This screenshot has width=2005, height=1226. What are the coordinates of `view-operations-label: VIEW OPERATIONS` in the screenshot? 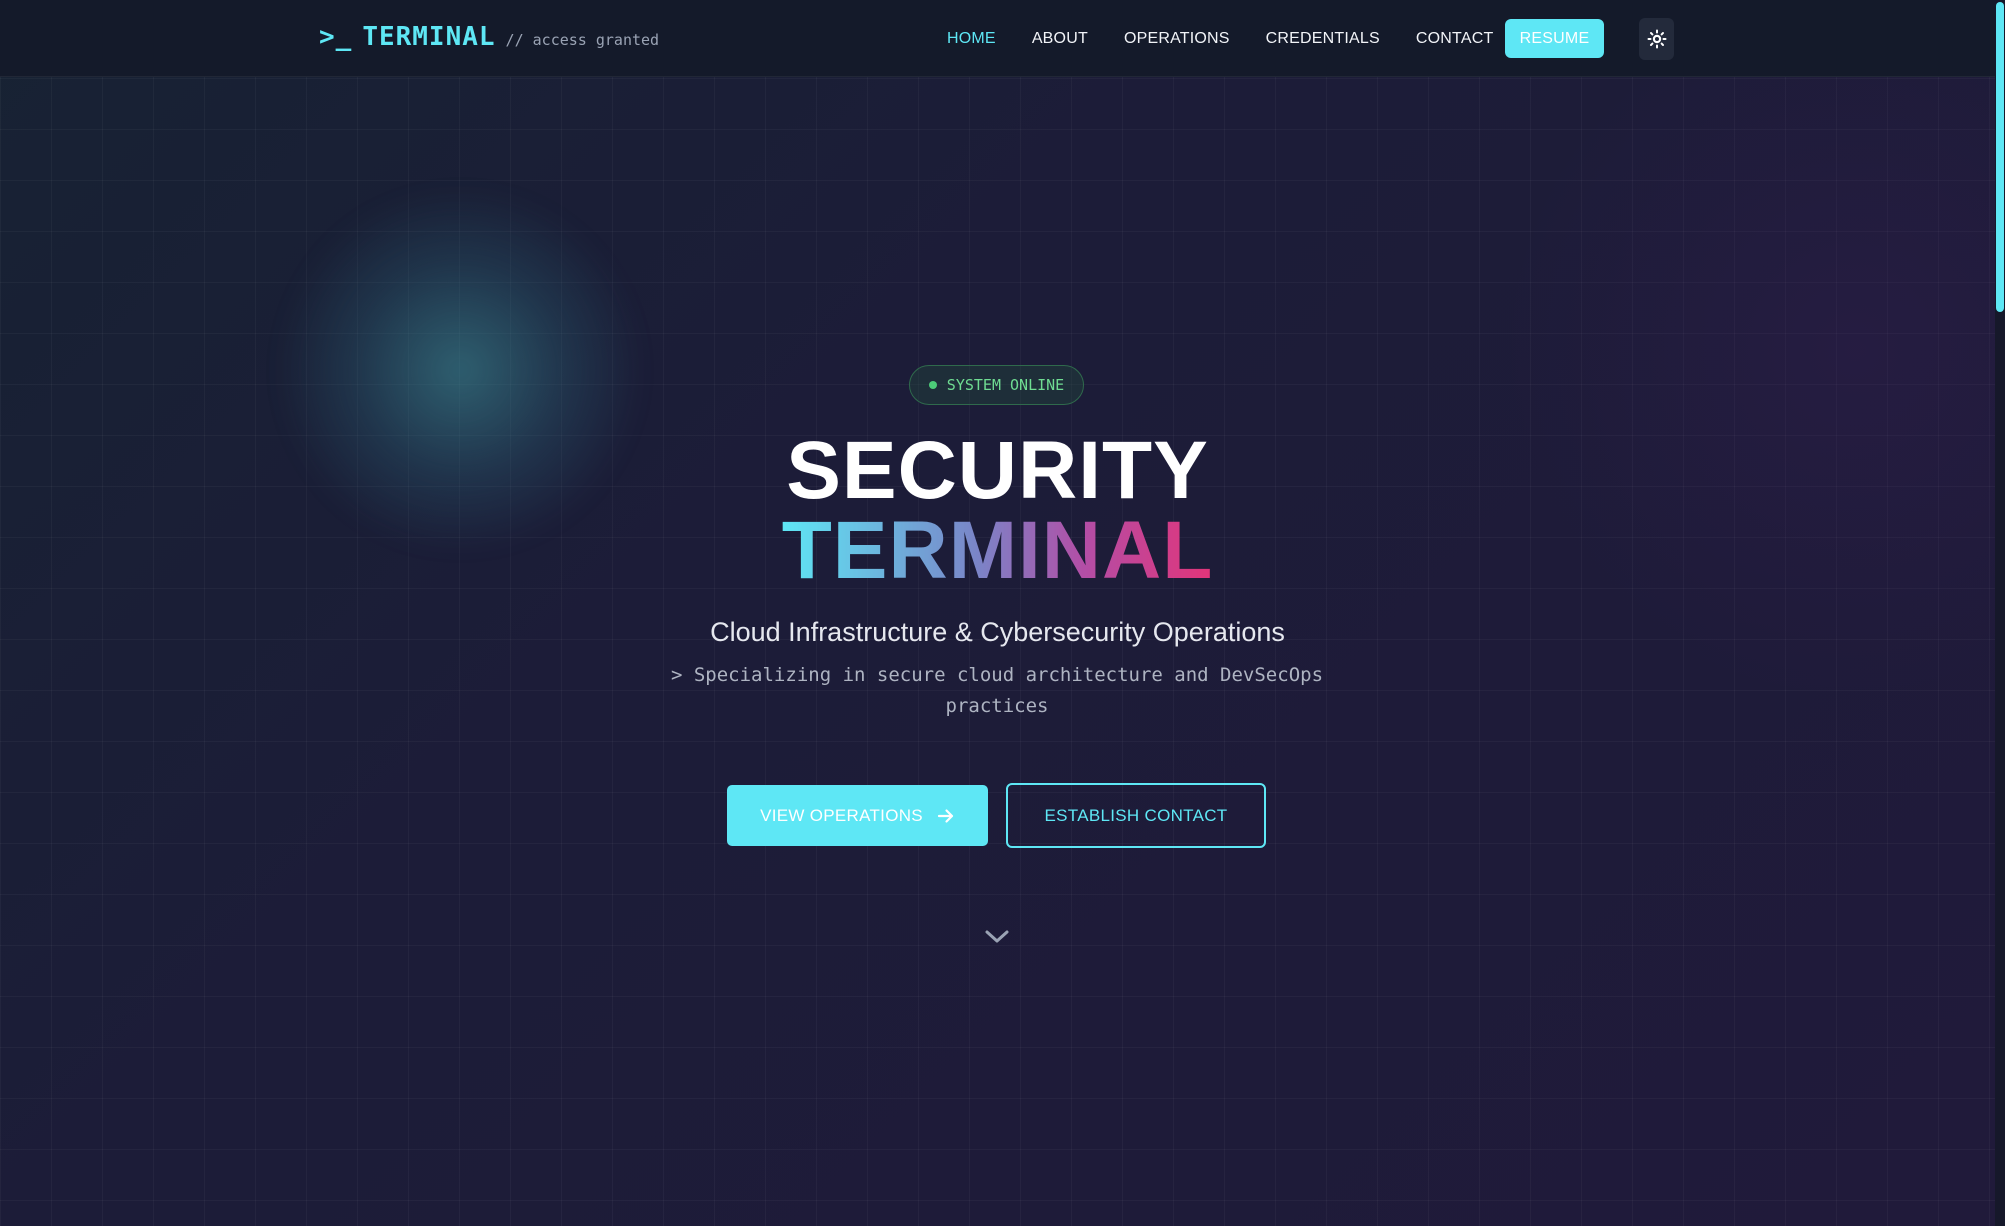 It's located at (841, 815).